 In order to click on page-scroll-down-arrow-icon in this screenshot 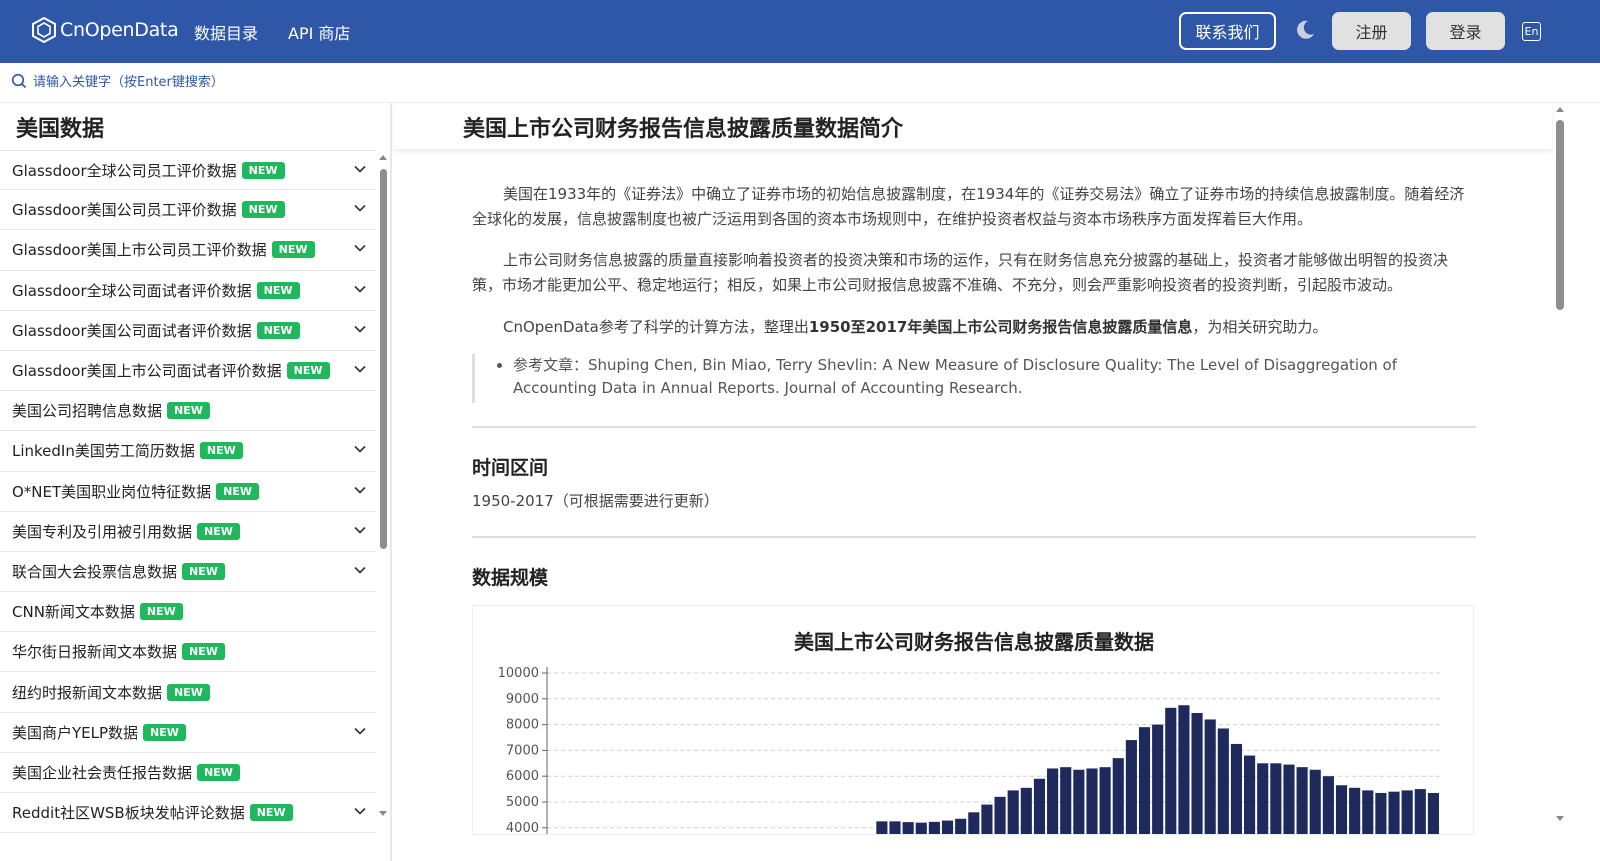, I will do `click(1560, 818)`.